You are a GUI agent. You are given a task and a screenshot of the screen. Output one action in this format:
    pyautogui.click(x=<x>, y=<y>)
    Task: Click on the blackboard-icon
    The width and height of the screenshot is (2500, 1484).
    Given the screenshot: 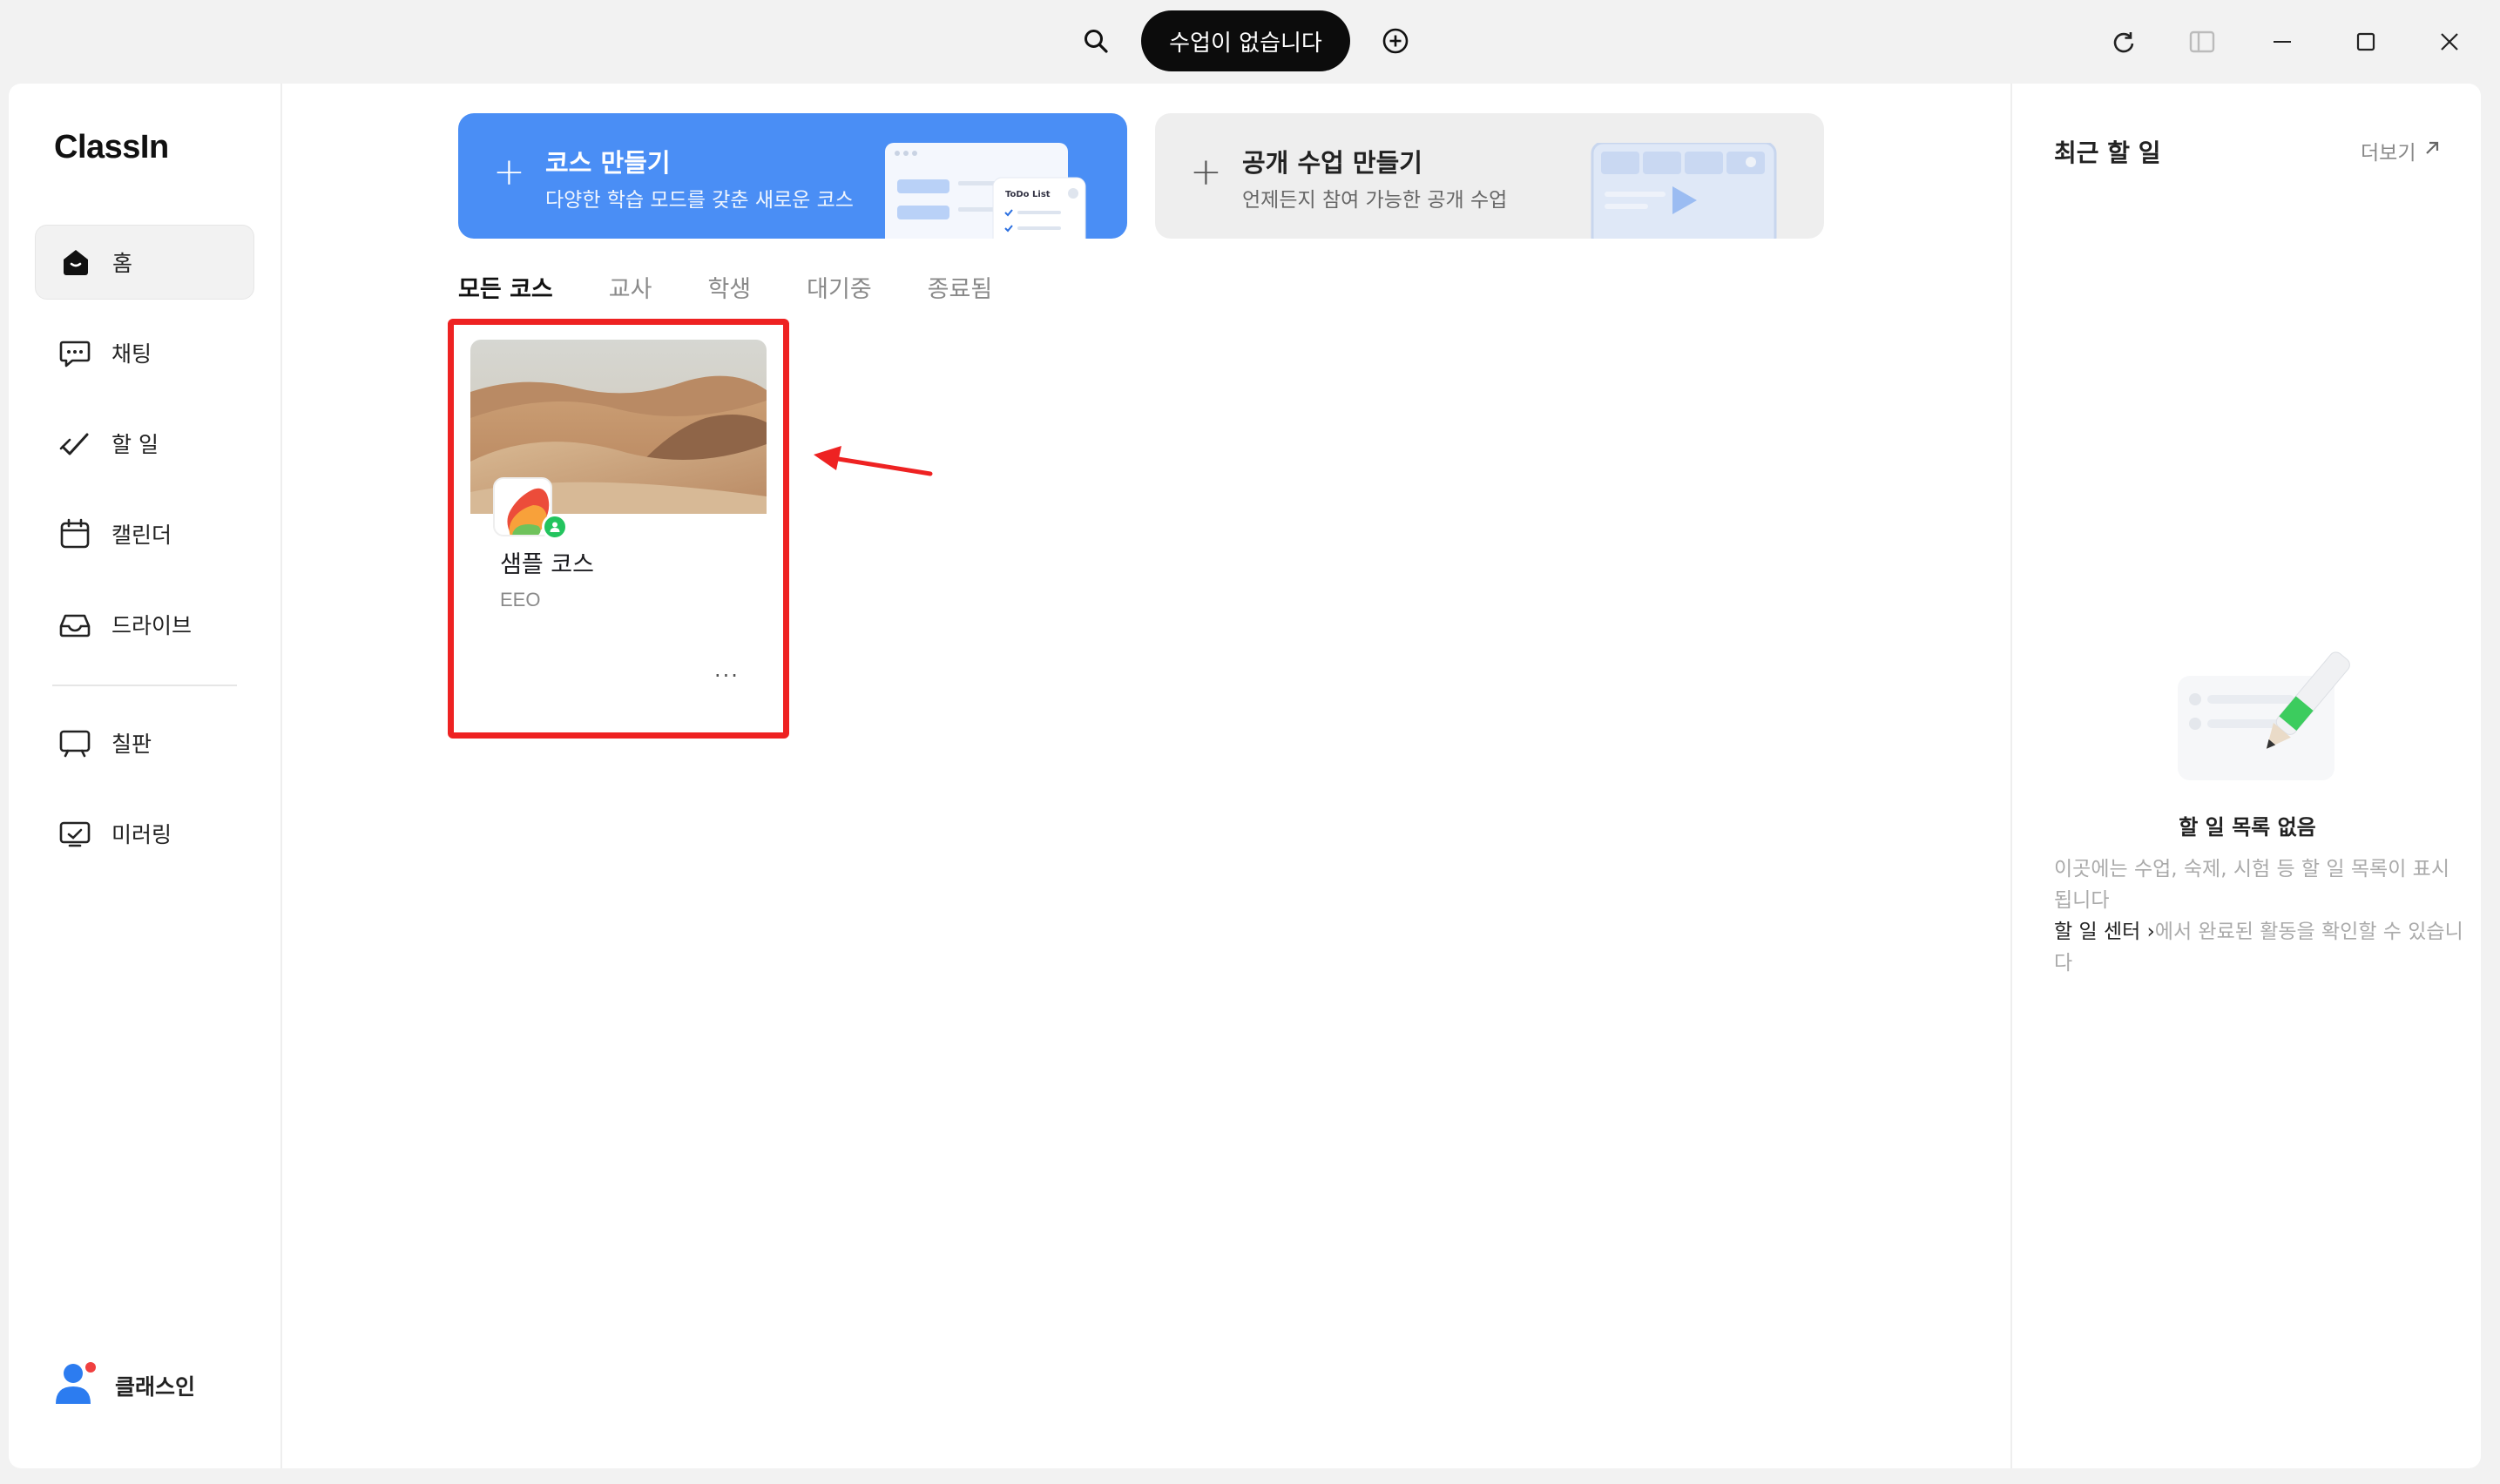 What is the action you would take?
    pyautogui.click(x=75, y=743)
    